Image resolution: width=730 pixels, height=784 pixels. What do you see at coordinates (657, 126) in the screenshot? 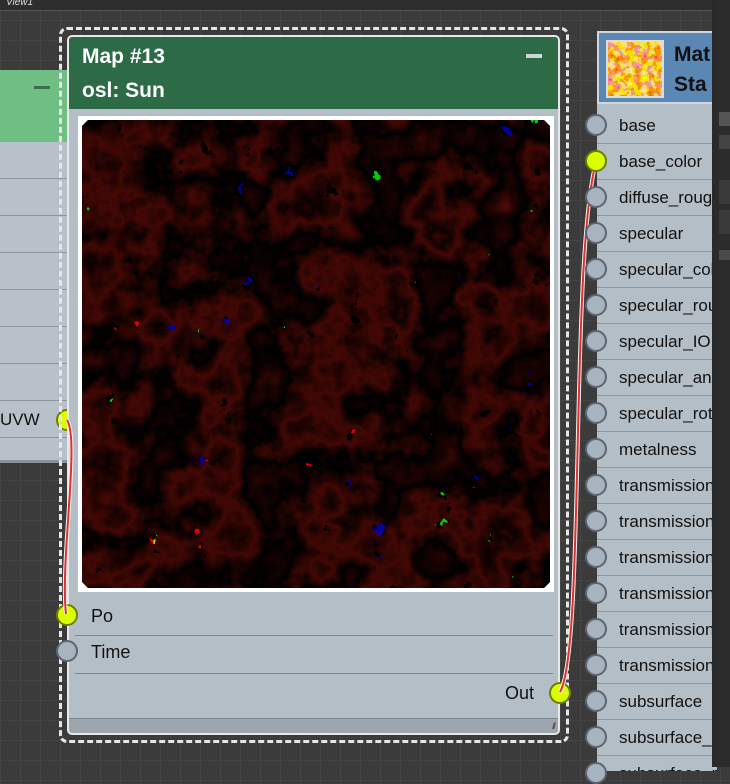
I see `port-row: base` at bounding box center [657, 126].